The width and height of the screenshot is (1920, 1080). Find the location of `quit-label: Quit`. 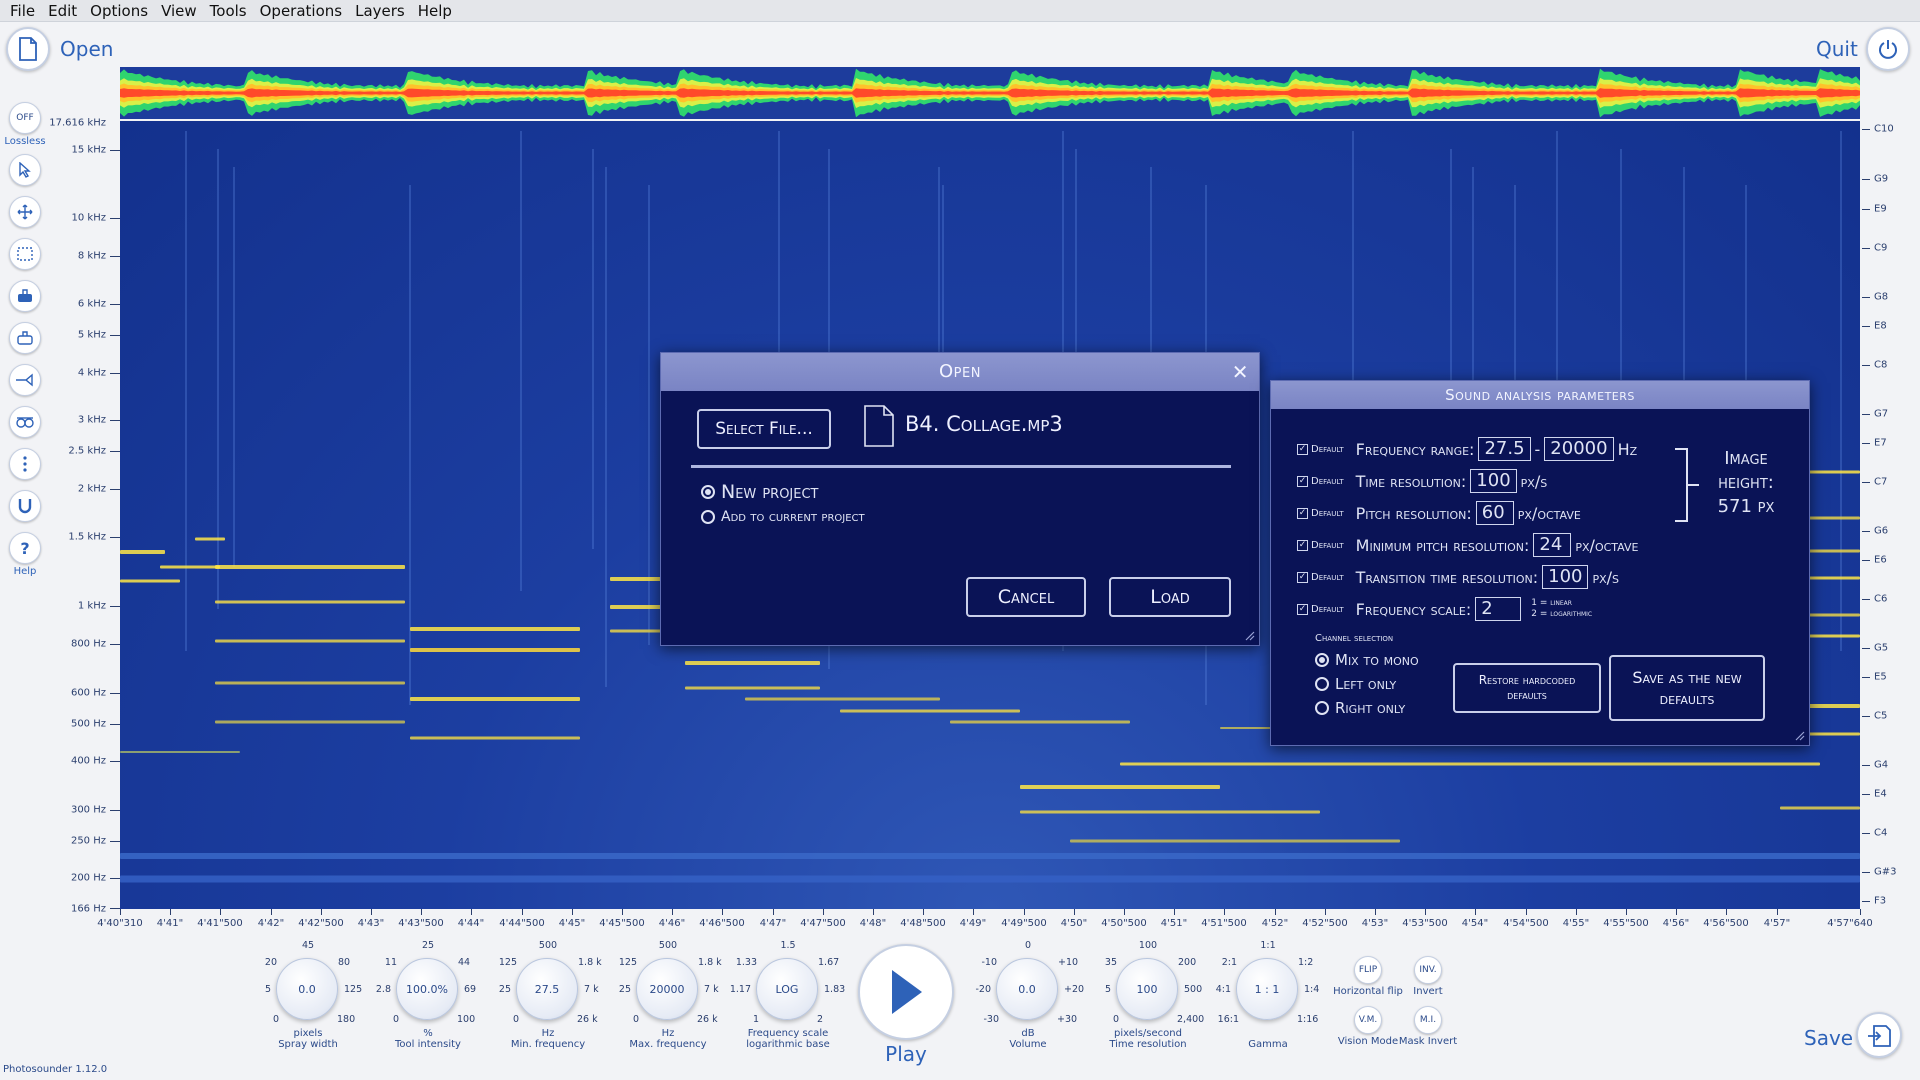

quit-label: Quit is located at coordinates (1837, 49).